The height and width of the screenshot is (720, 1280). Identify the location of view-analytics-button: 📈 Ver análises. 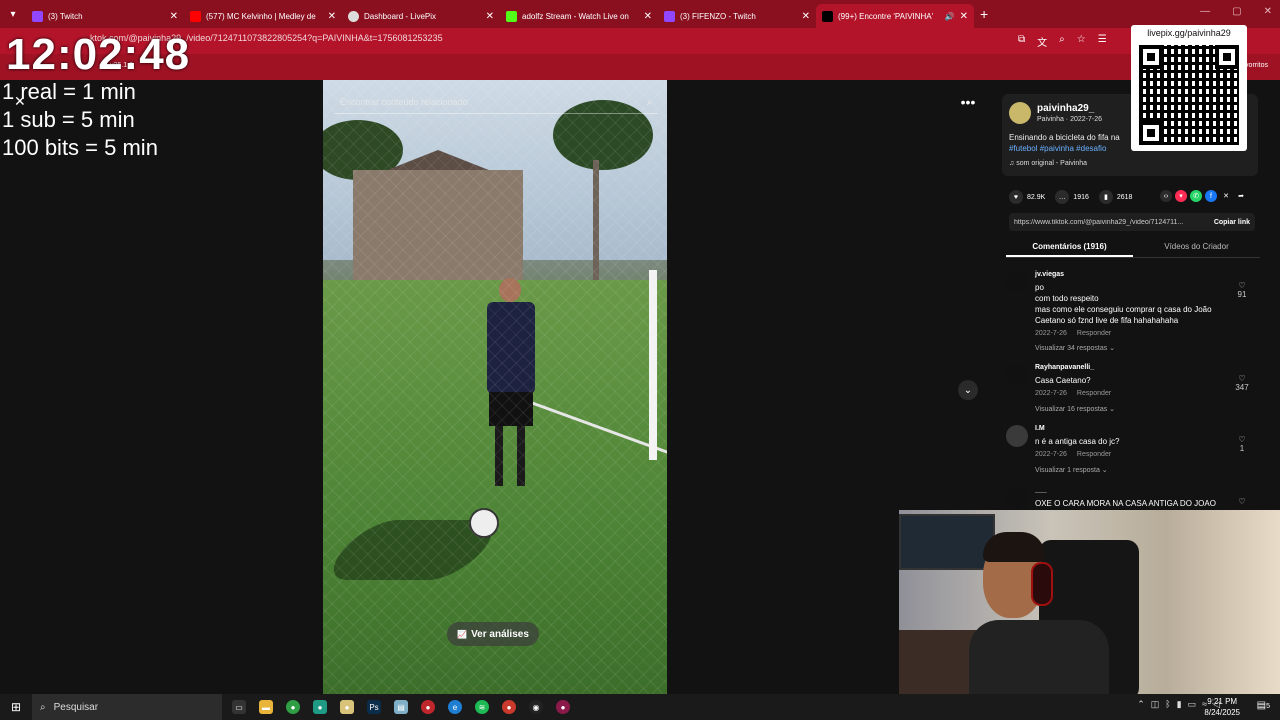
(493, 634).